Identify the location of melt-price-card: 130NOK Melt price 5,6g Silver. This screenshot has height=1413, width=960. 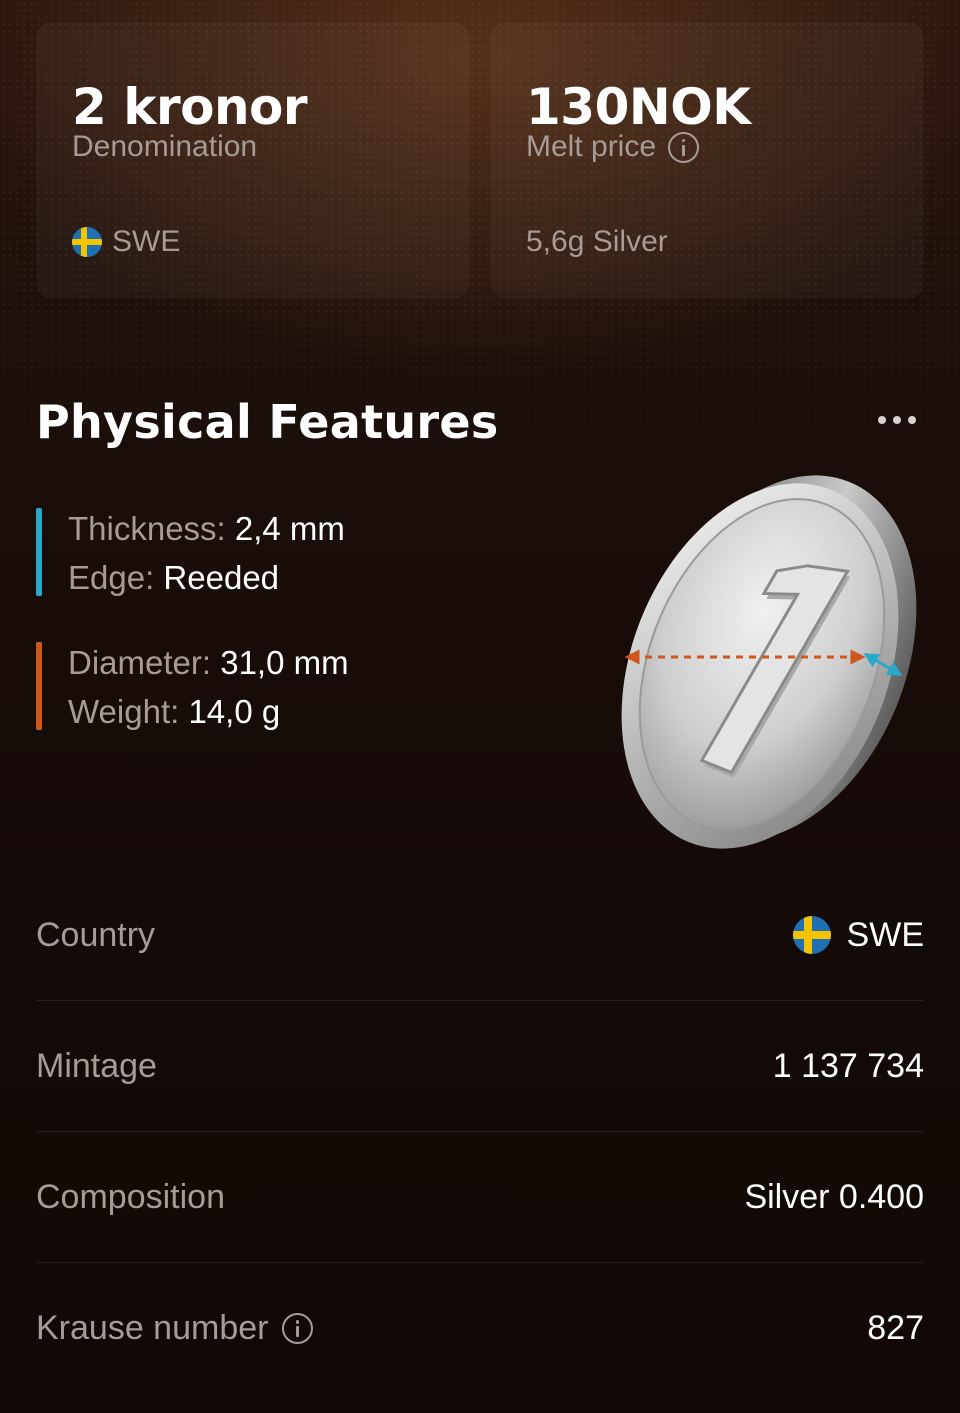
(707, 160).